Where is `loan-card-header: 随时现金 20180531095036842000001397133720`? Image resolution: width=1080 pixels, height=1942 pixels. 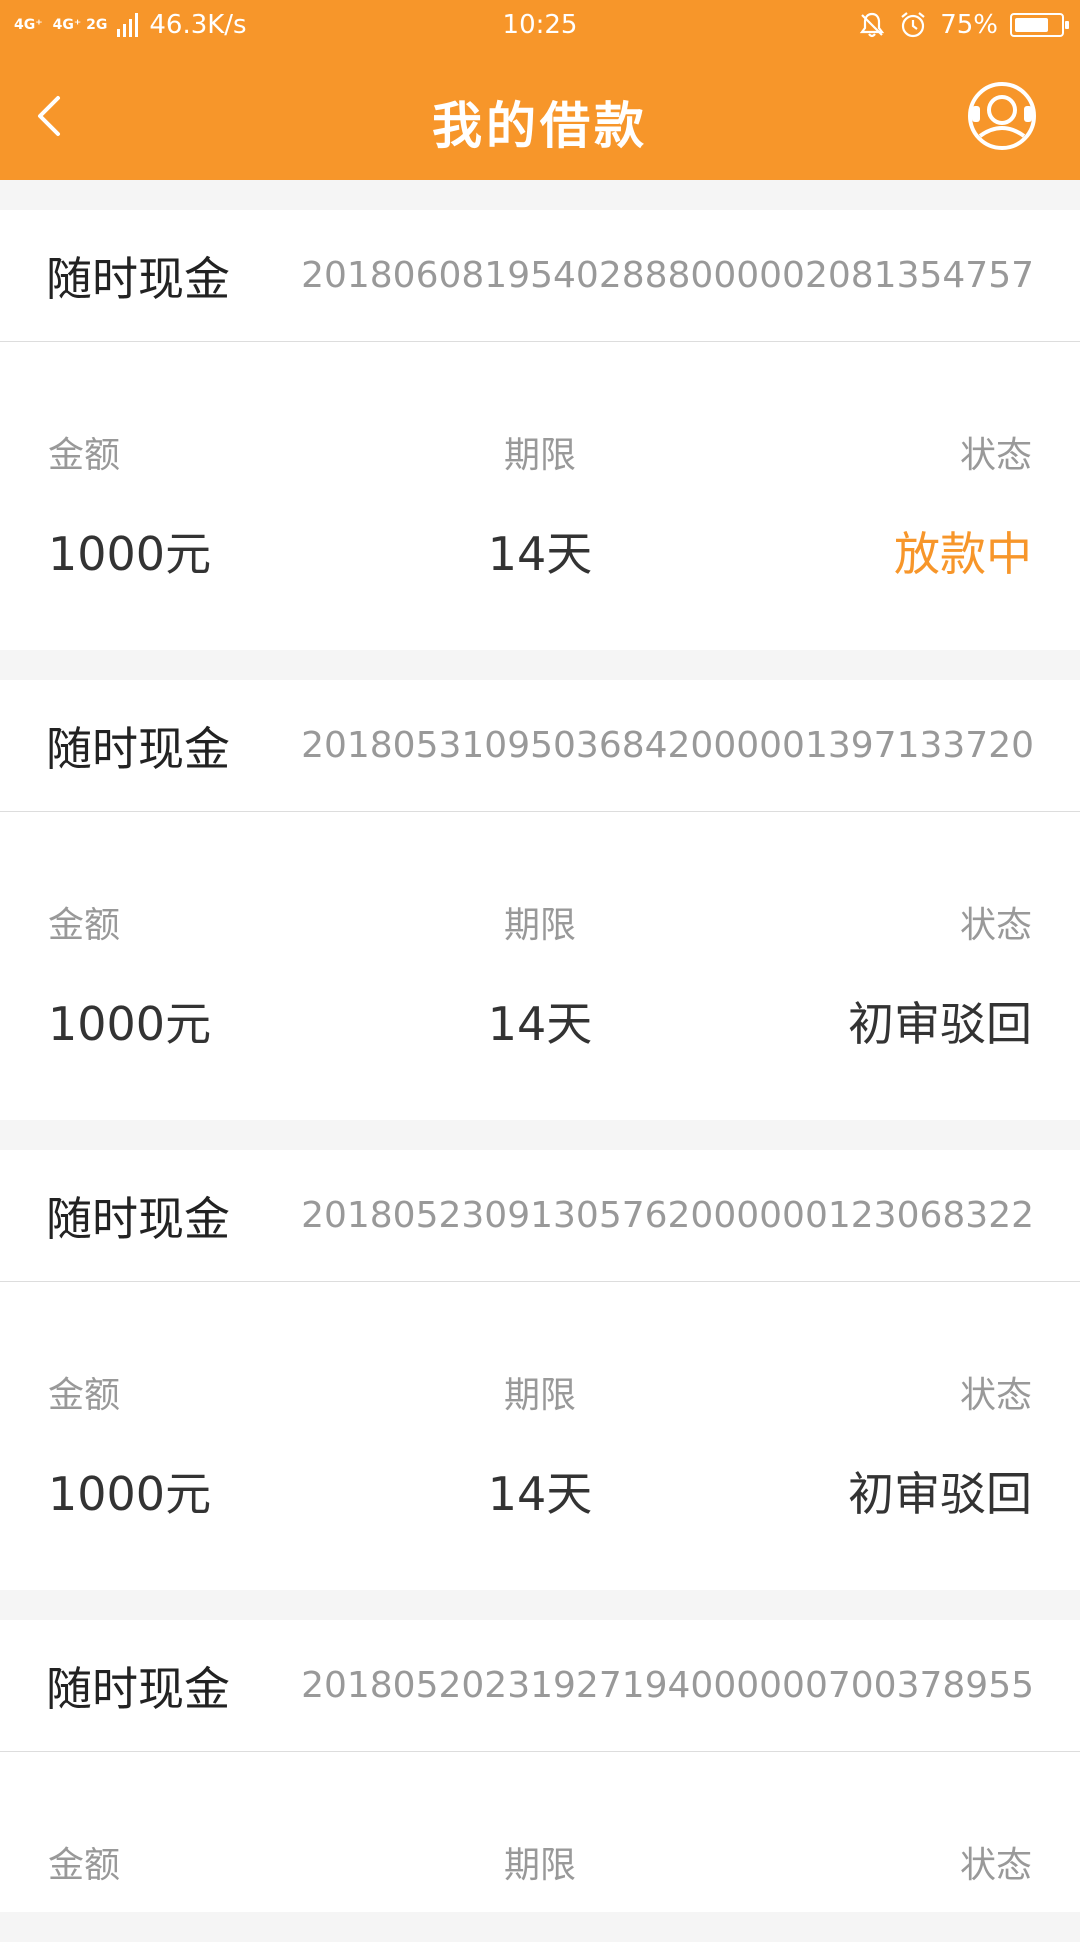 loan-card-header: 随时现金 20180531095036842000001397133720 is located at coordinates (540, 746).